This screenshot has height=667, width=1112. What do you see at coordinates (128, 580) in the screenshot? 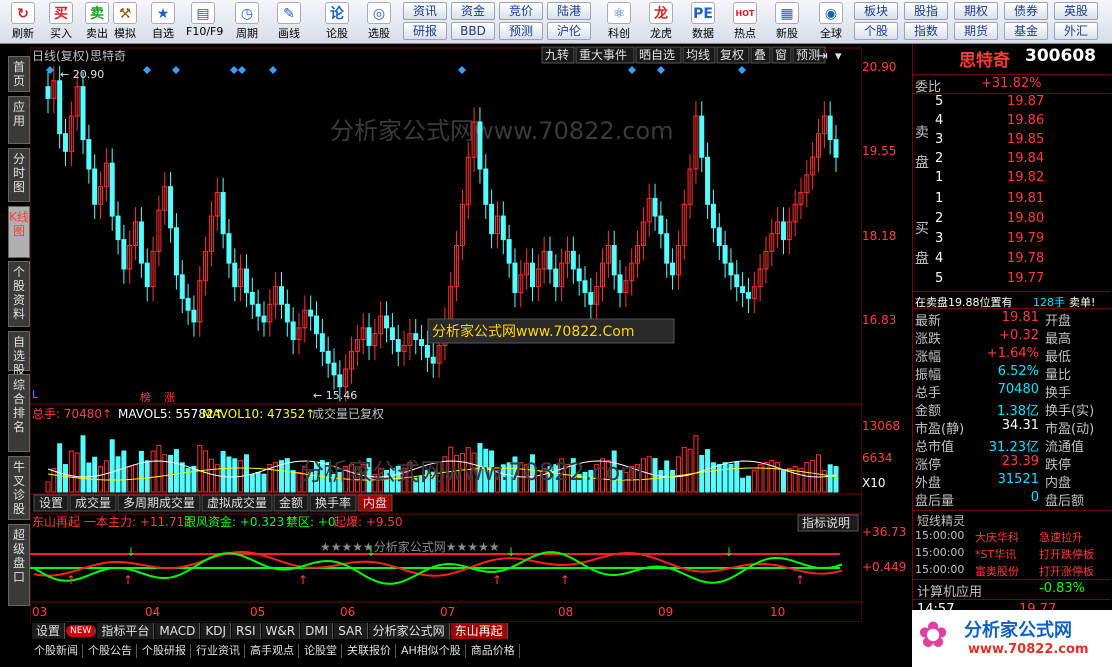
I see `ind-up-arrow-icon: ↑` at bounding box center [128, 580].